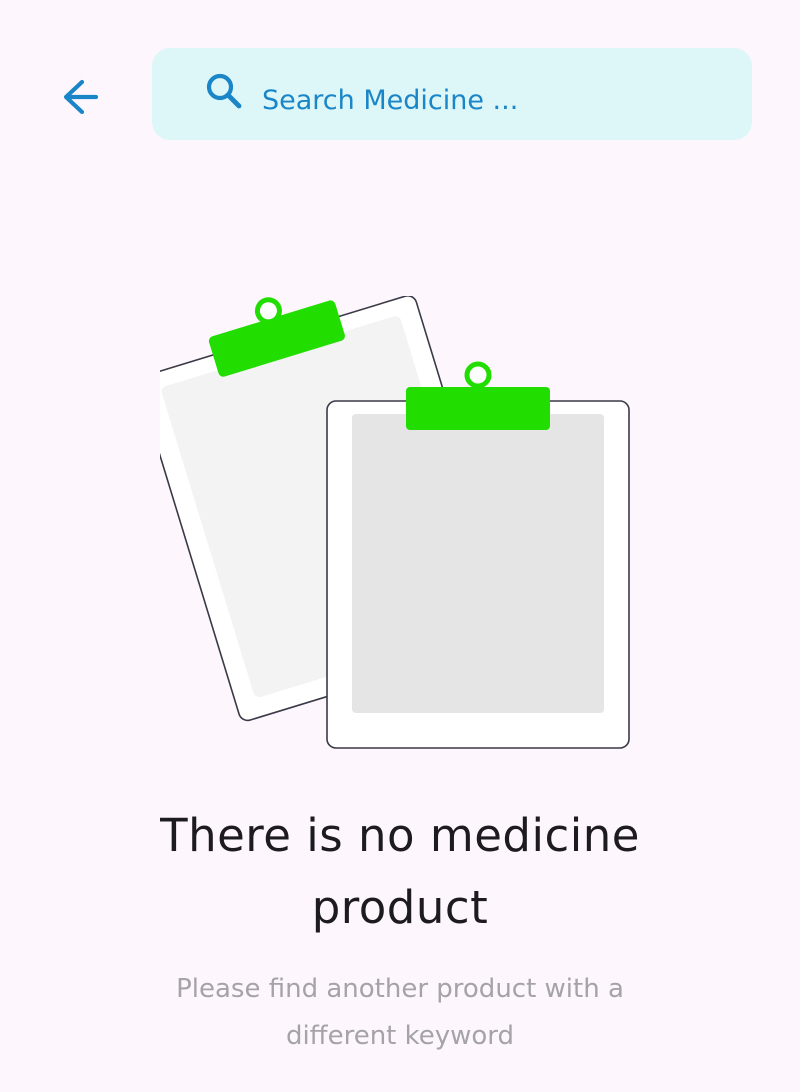  I want to click on search-input, so click(492, 100).